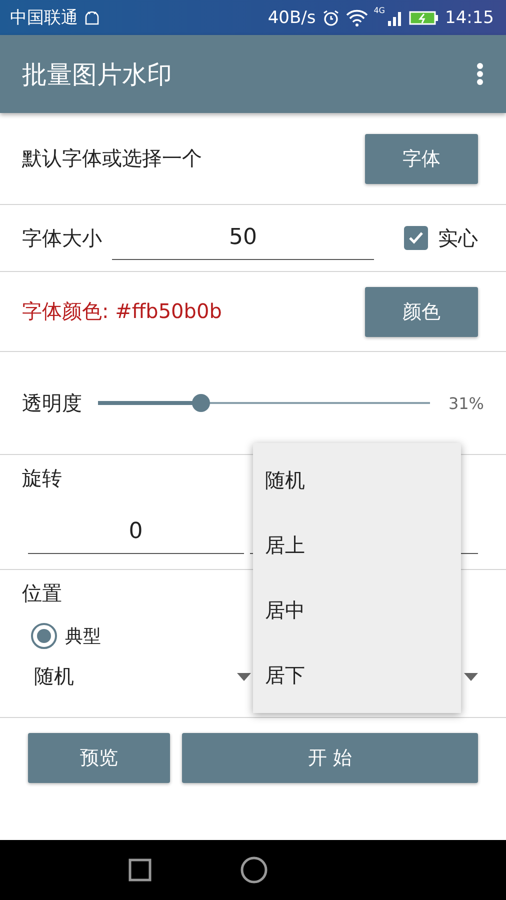 Image resolution: width=506 pixels, height=900 pixels. Describe the element at coordinates (42, 478) in the screenshot. I see `rotation-label: 旋转` at that location.